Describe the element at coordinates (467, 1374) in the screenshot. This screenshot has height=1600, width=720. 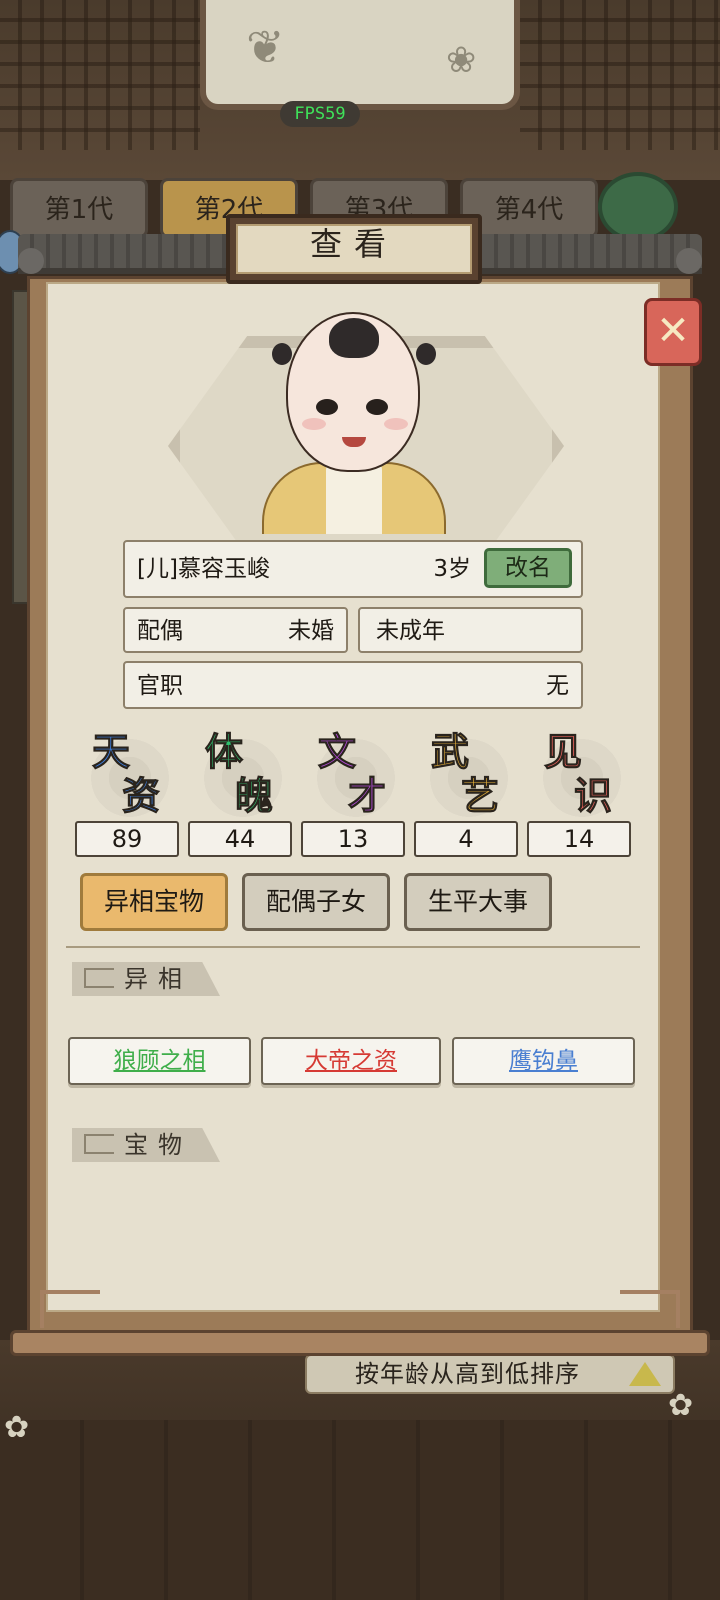
I see `sort-label: 按年龄从高到低排序` at that location.